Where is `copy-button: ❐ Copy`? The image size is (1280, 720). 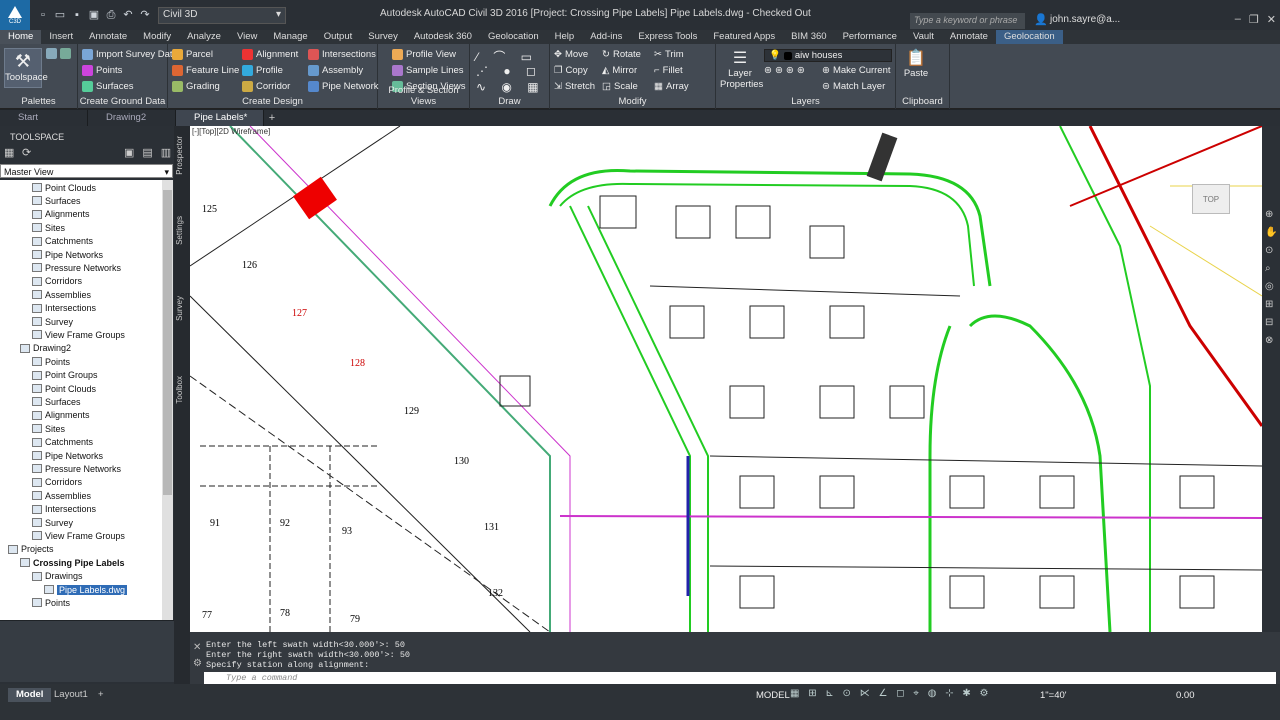
copy-button: ❐ Copy is located at coordinates (571, 70).